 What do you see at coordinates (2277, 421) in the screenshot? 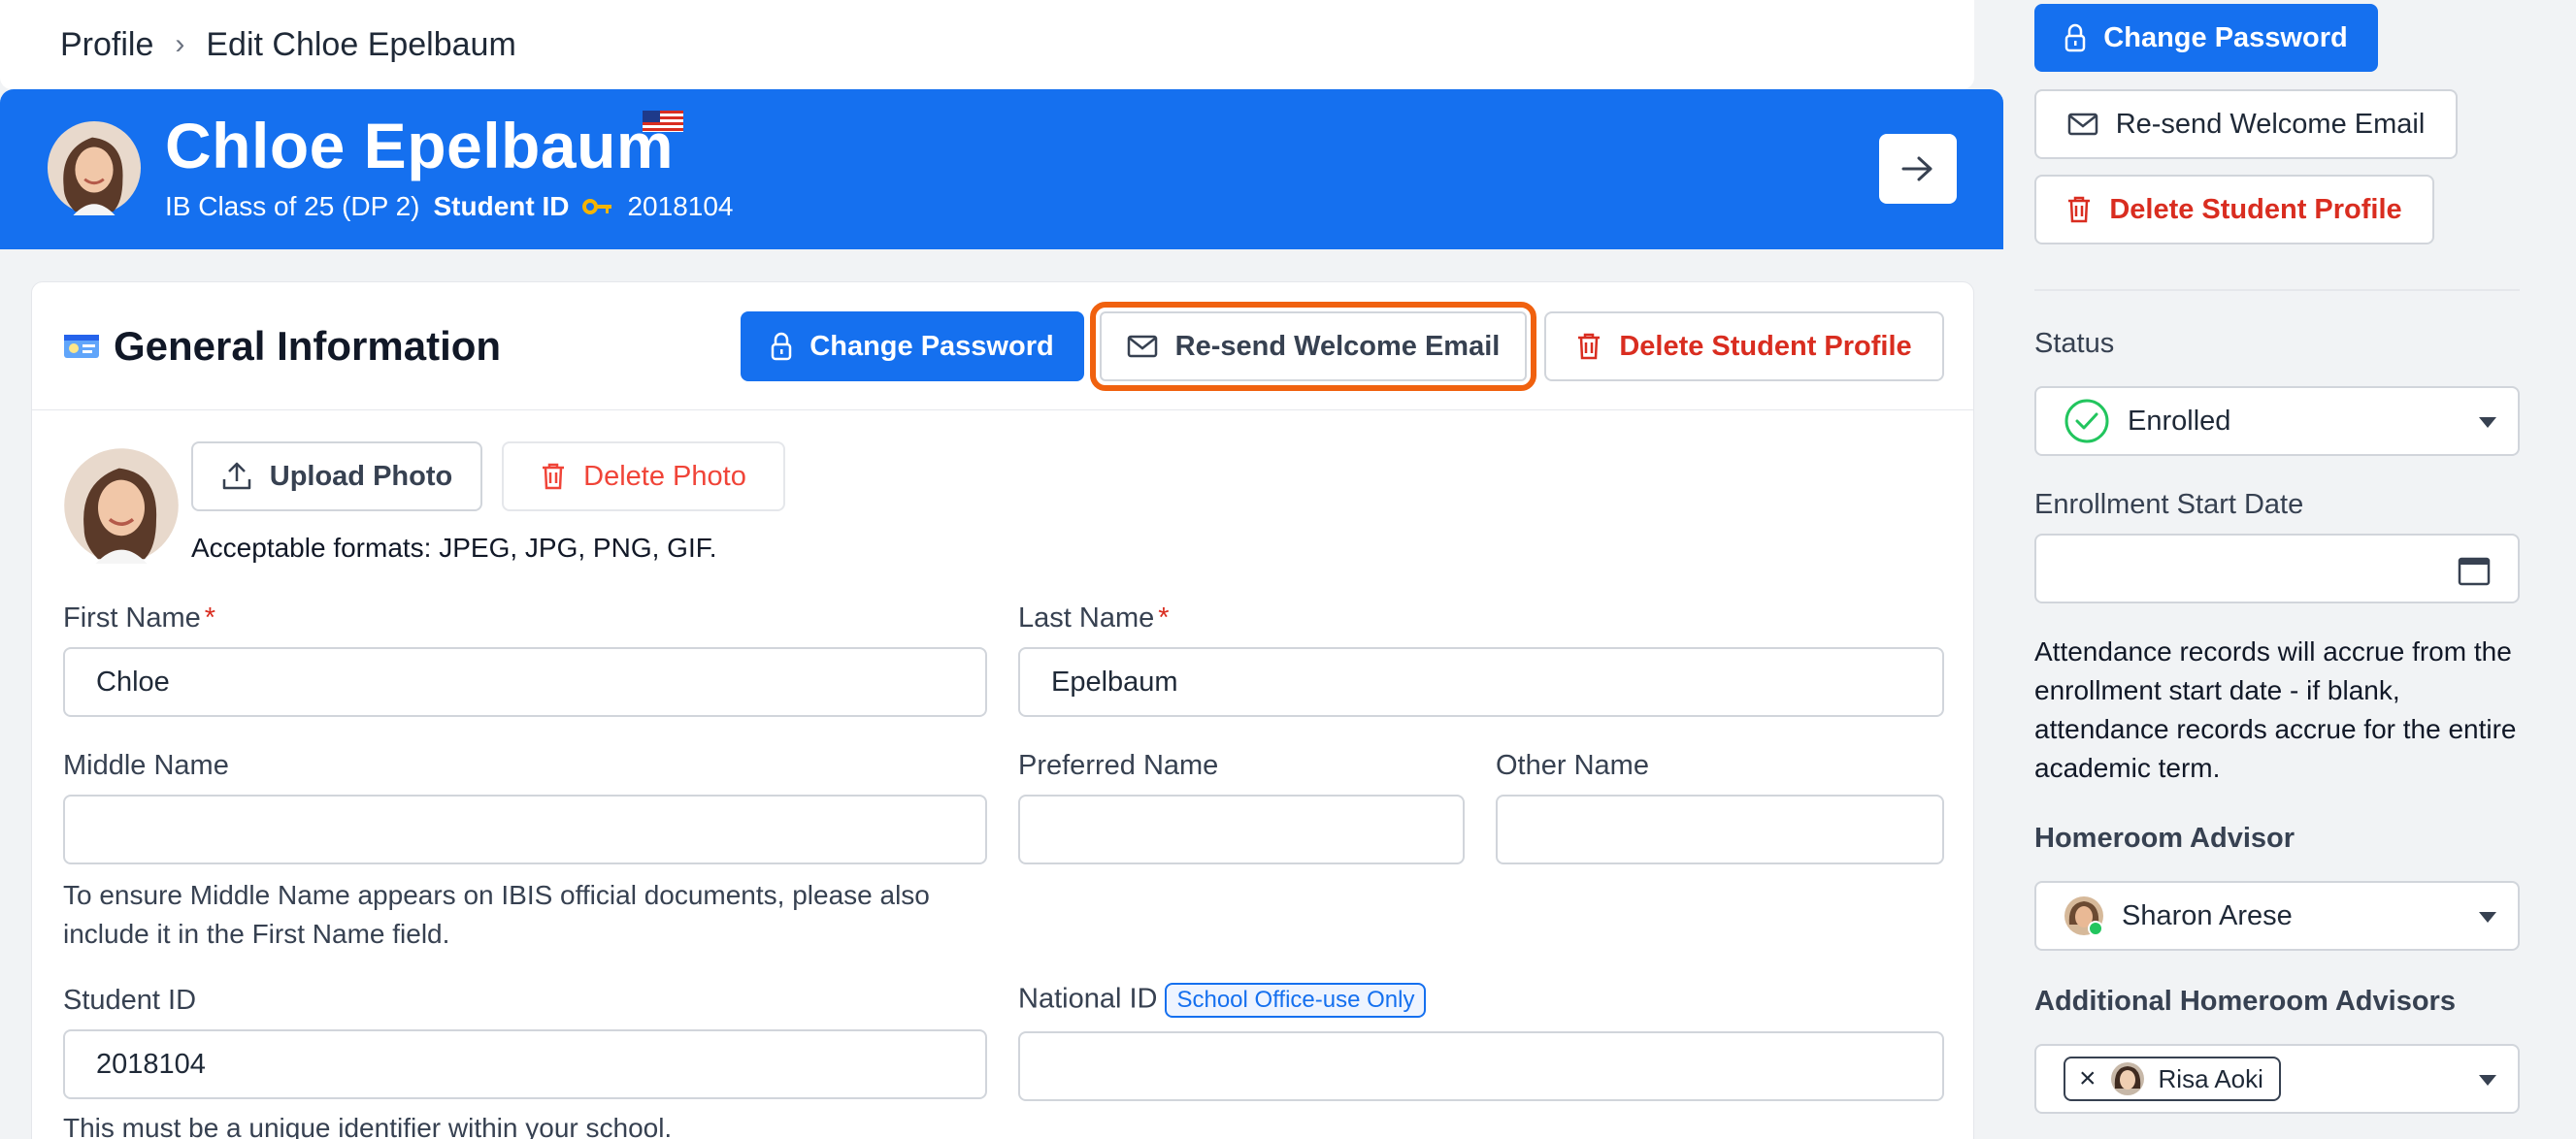
I see `status-select: Enrolled` at bounding box center [2277, 421].